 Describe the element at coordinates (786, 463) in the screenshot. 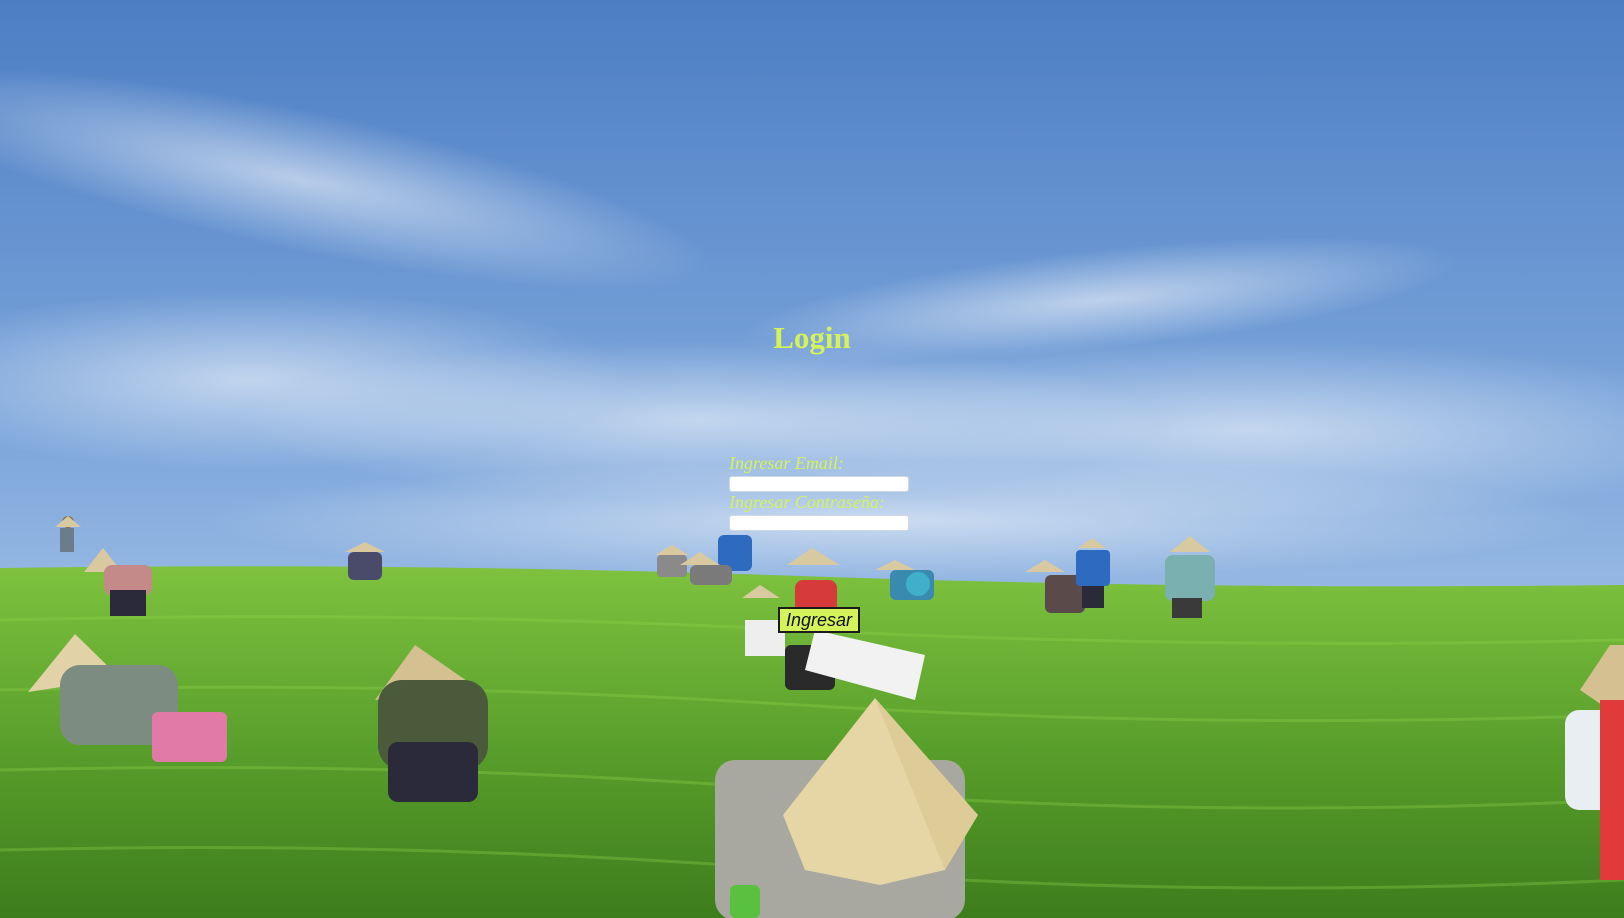

I see `email-label: Ingresar Email:` at that location.